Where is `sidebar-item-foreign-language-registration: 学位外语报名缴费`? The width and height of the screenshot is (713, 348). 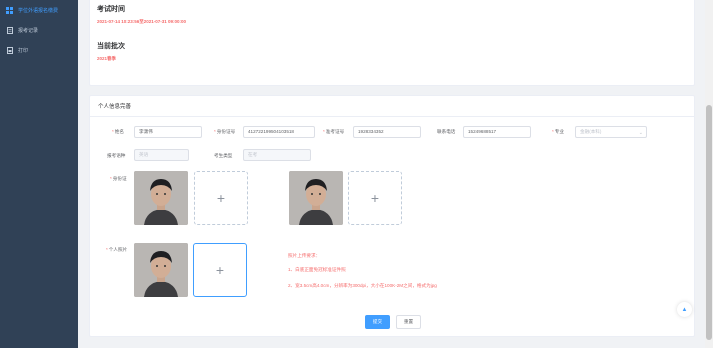
sidebar-item-foreign-language-registration: 学位外语报名缴费 is located at coordinates (39, 10).